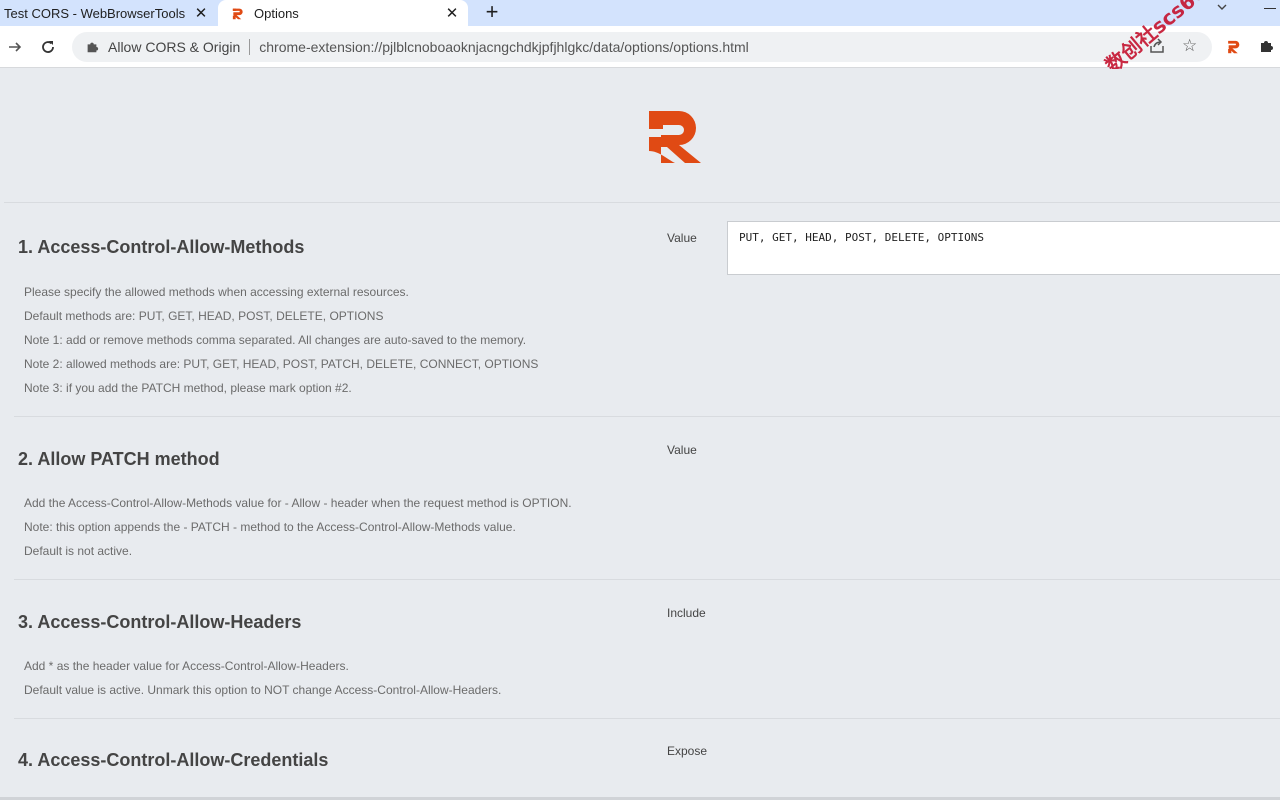 This screenshot has height=800, width=1280. I want to click on description-line: Default is not active., so click(78, 551).